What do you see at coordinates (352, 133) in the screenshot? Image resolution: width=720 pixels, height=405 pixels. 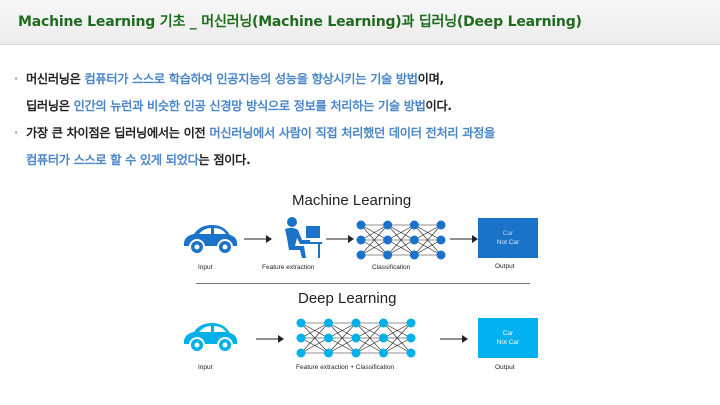 I see `highlighted-text: 머신러닝에서 사람이 직접 처리했던 데이터 전처리 과정을` at bounding box center [352, 133].